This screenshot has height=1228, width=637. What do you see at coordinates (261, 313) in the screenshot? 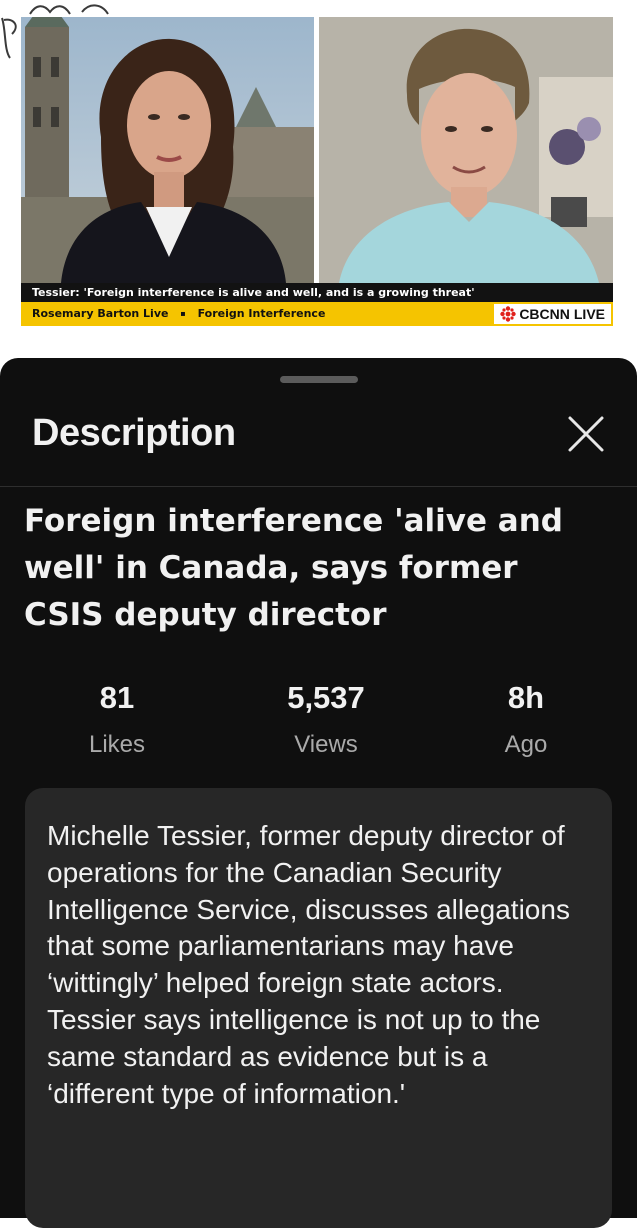
I see `segment-topic: Foreign Interference` at bounding box center [261, 313].